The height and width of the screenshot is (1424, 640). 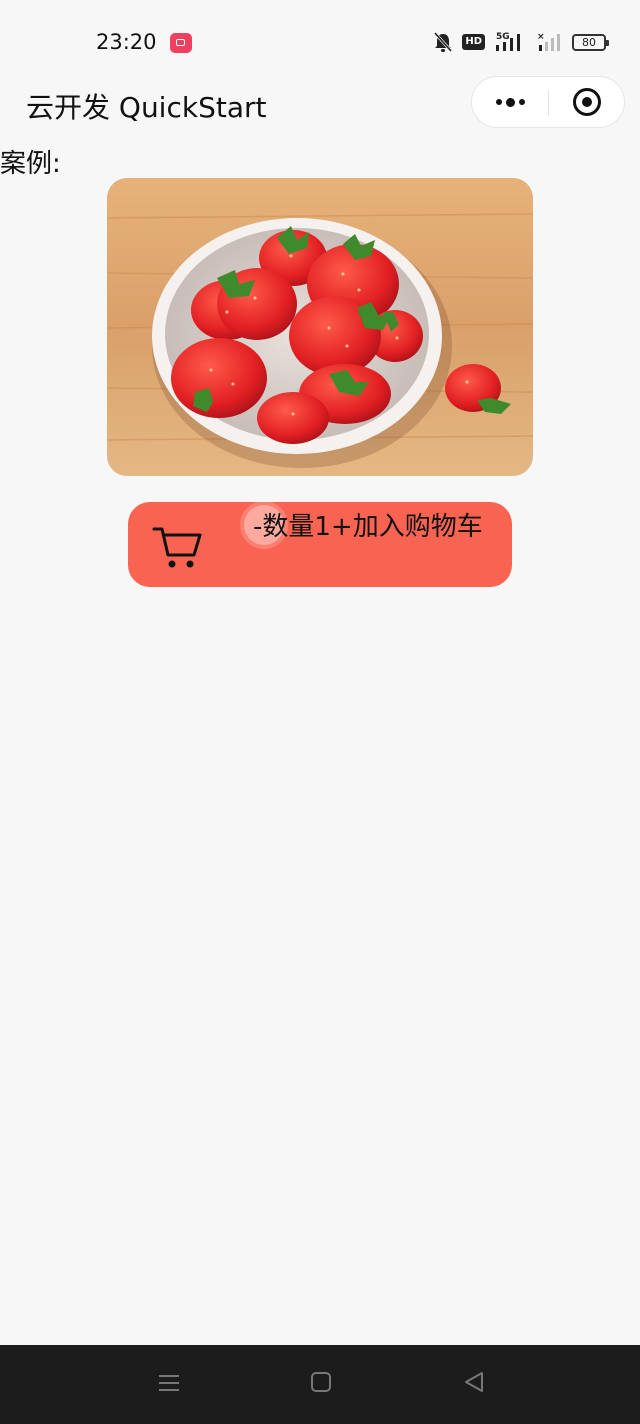 What do you see at coordinates (474, 1382) in the screenshot?
I see `back-triangle-icon` at bounding box center [474, 1382].